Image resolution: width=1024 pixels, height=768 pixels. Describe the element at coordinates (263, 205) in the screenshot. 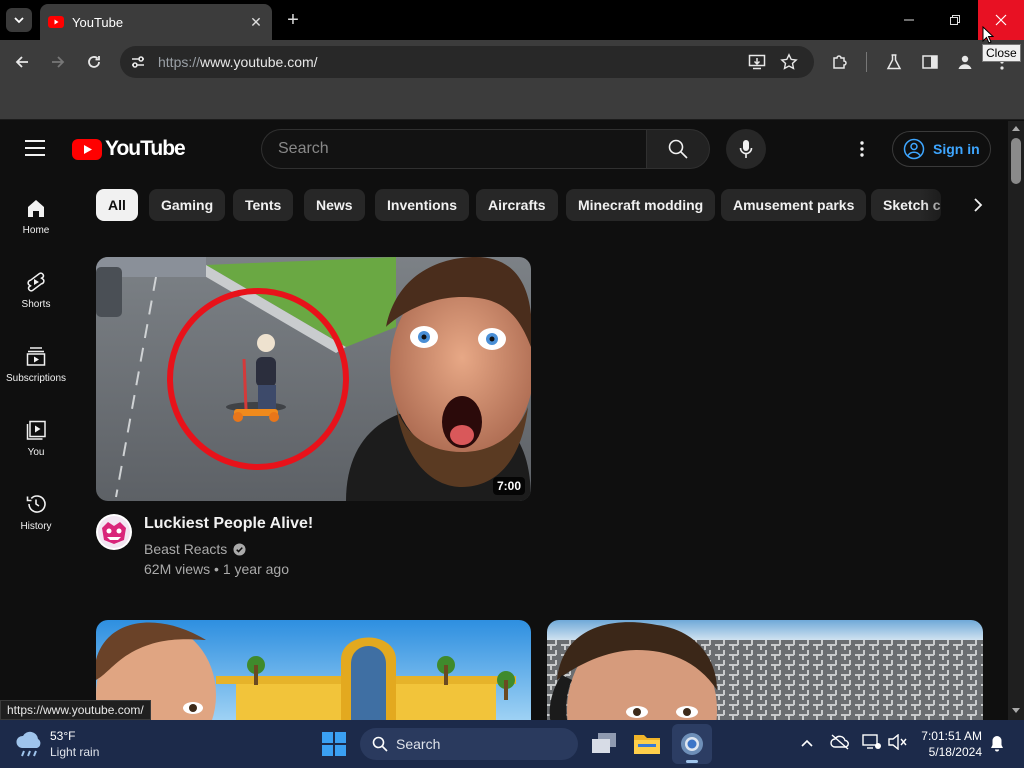

I see `chip-tents: Tents` at that location.